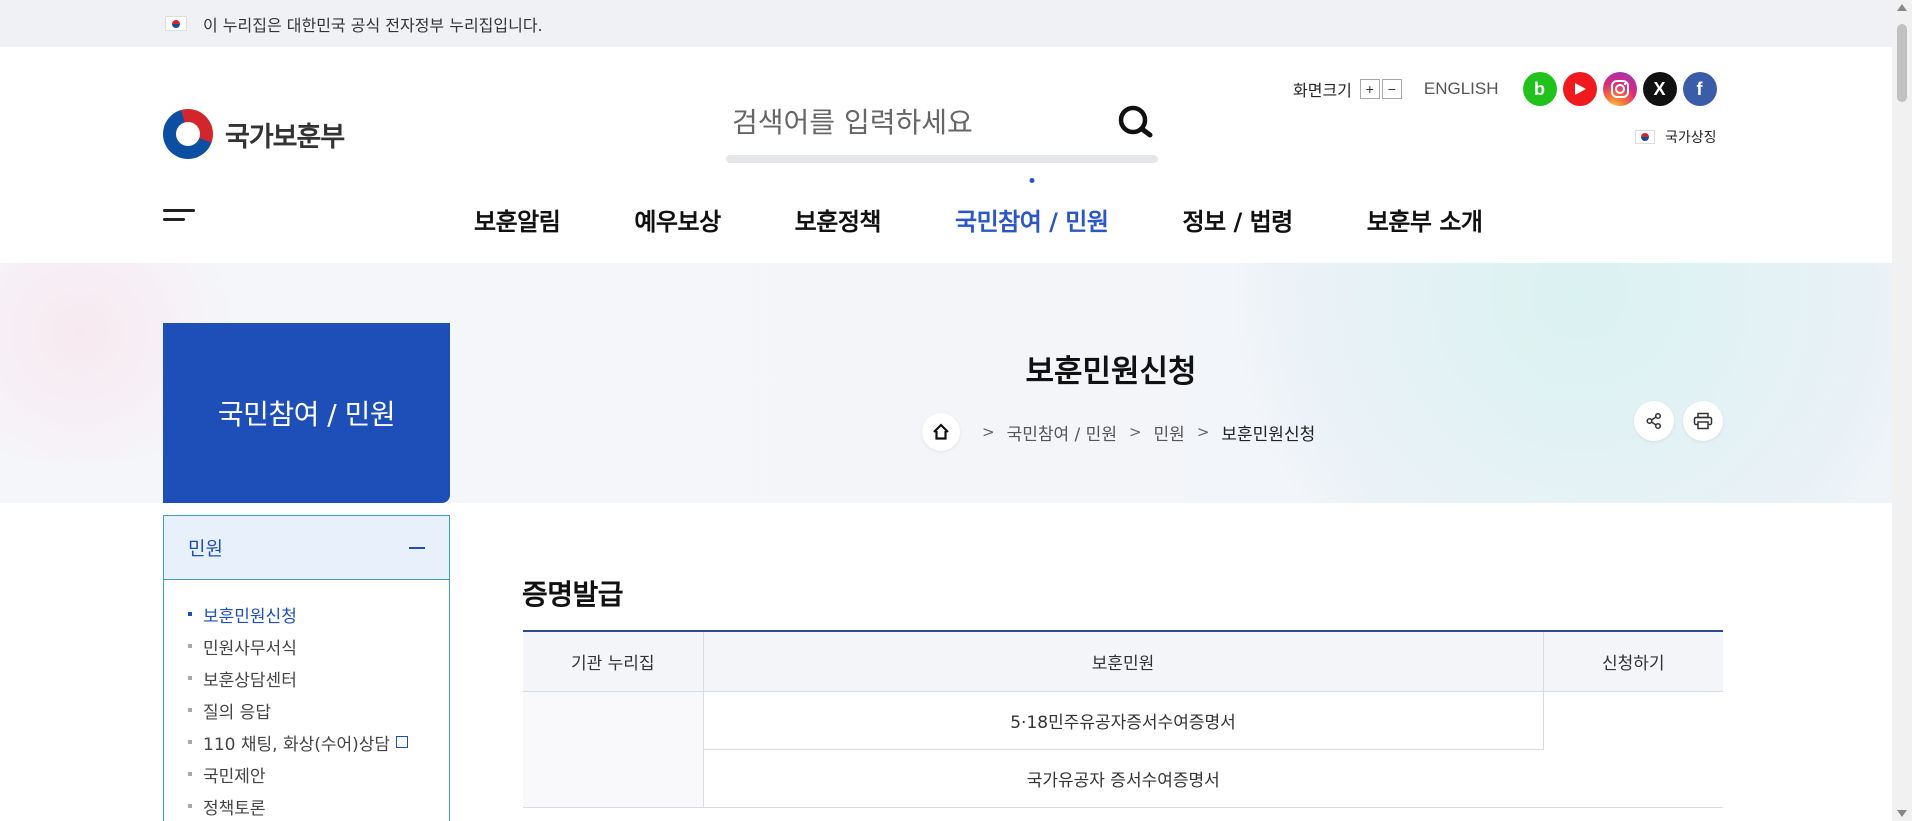 This screenshot has height=821, width=1912. I want to click on font-size-label: 화면크기, so click(1322, 90).